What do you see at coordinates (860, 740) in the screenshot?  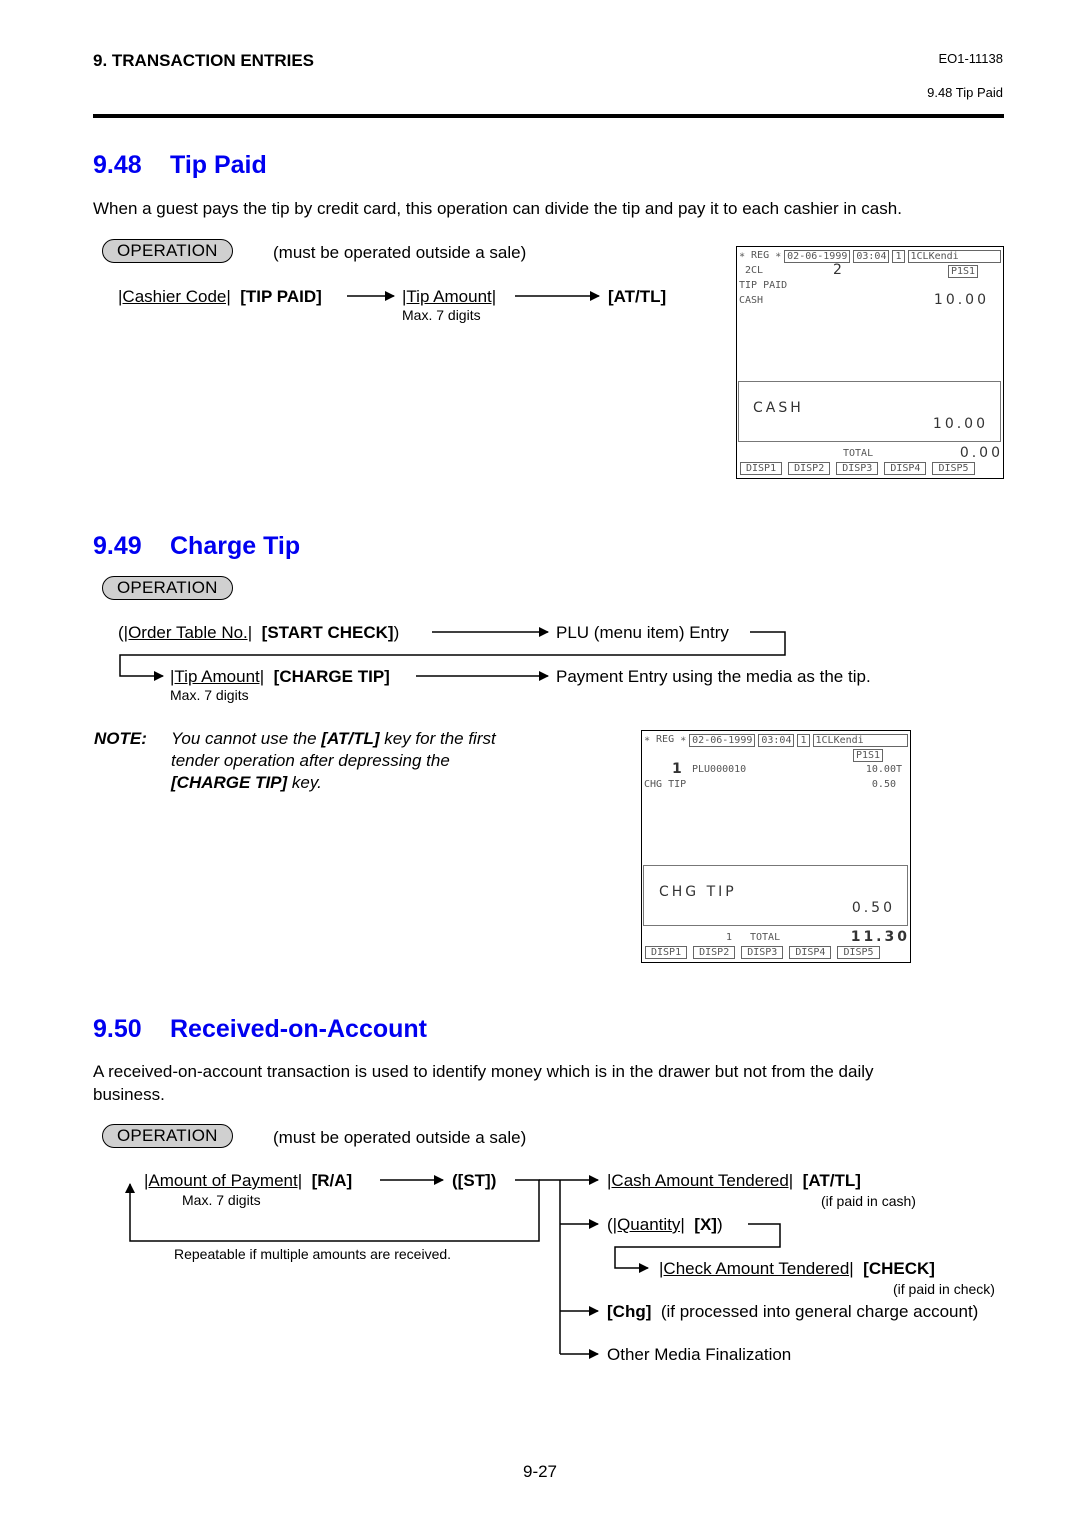 I see `screen-cashier: 1CLKendi` at bounding box center [860, 740].